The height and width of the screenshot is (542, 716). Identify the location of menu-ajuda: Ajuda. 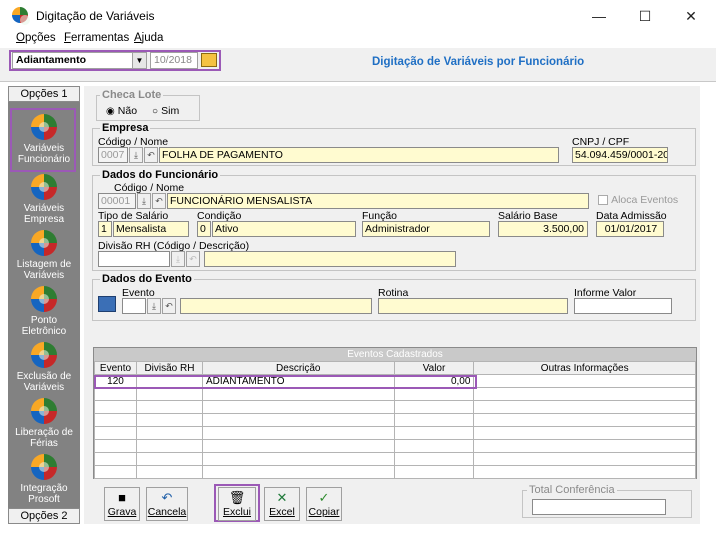
(148, 38).